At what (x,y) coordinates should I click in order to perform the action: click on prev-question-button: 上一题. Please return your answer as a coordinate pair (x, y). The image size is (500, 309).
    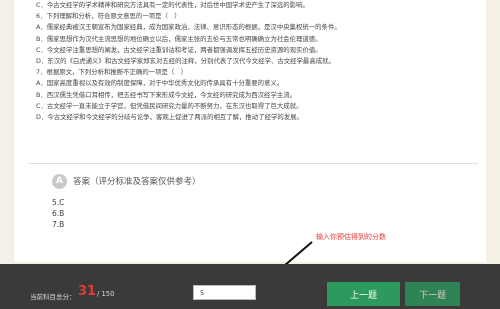
    Looking at the image, I should click on (363, 294).